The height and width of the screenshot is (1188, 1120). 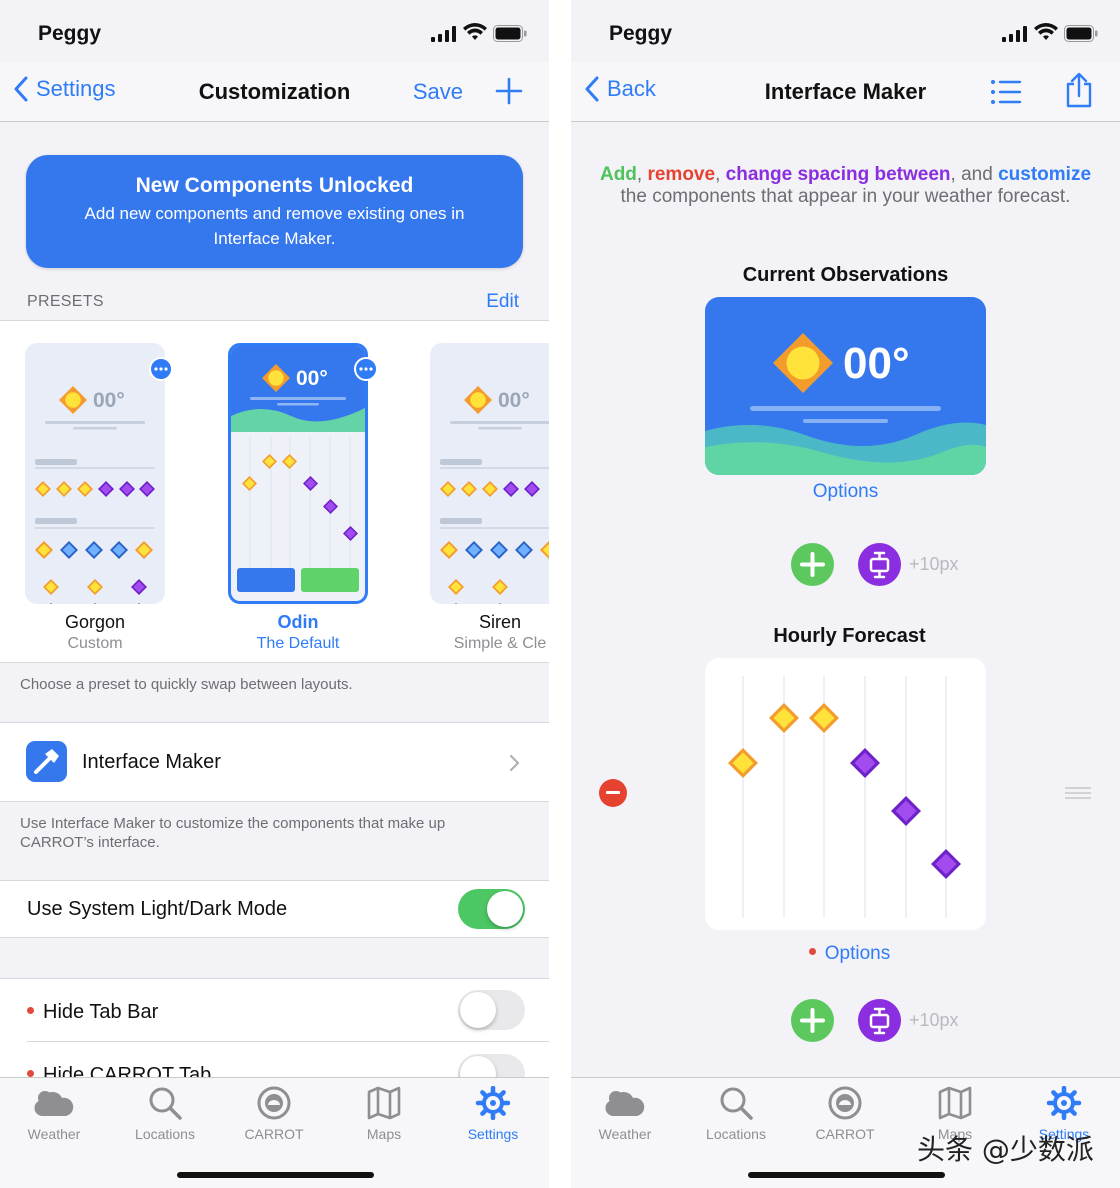 I want to click on back-button: Back, so click(x=620, y=89).